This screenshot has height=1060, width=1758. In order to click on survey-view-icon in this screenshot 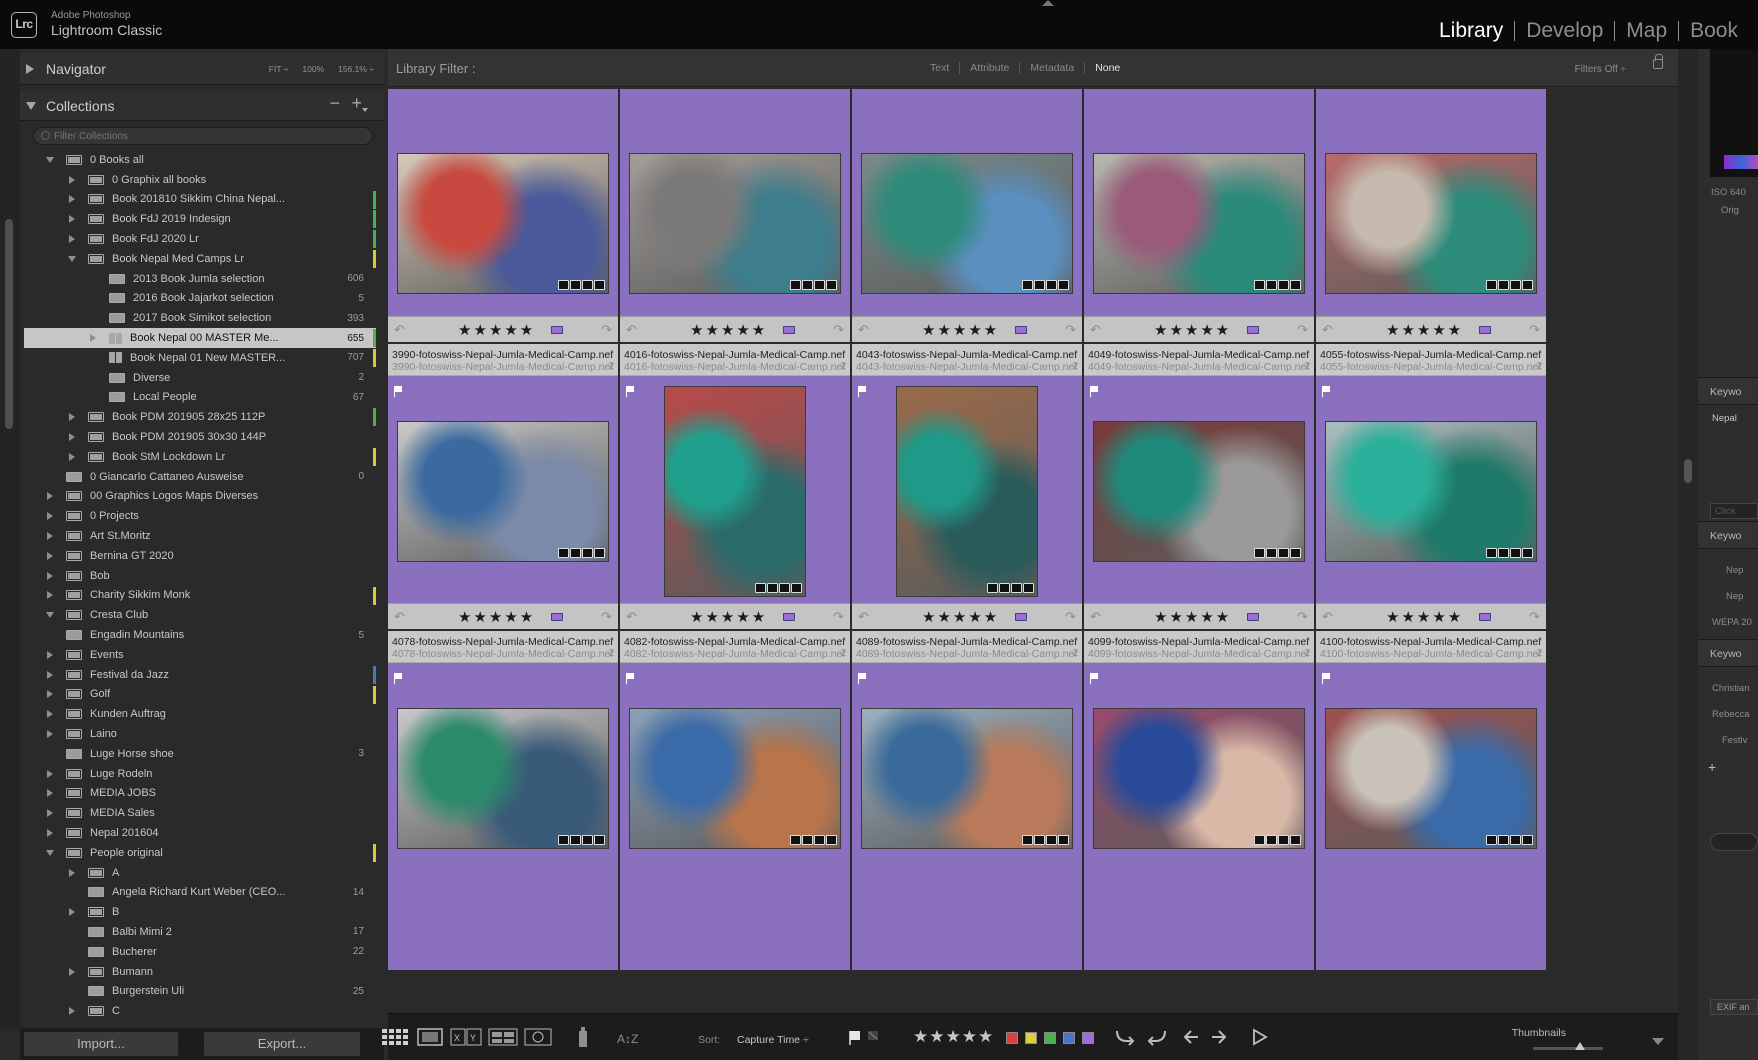, I will do `click(503, 1037)`.